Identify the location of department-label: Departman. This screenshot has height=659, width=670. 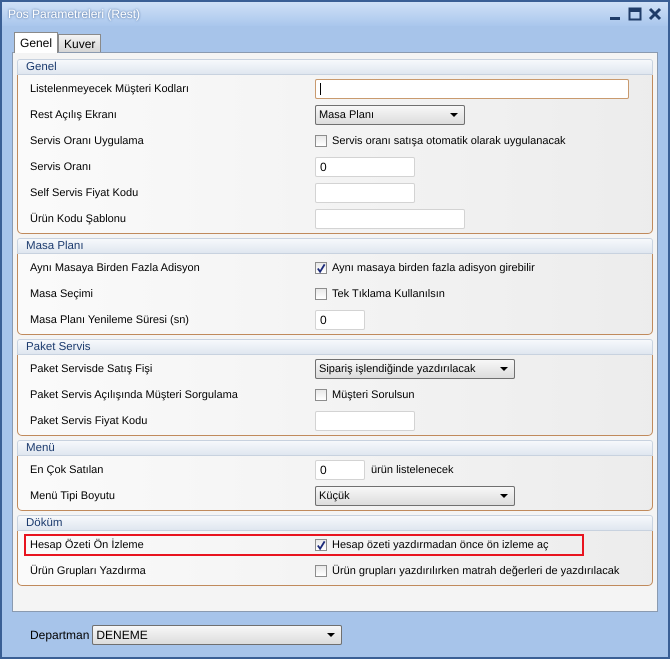
(60, 635).